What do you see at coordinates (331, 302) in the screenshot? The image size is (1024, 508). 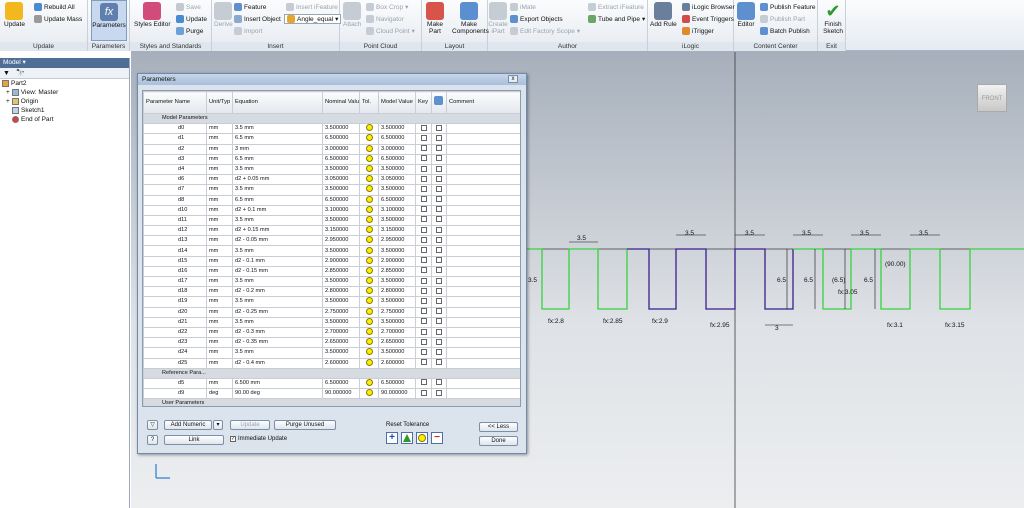 I see `table-row: d19 mm 3.5 mm 3.500000 3.500000` at bounding box center [331, 302].